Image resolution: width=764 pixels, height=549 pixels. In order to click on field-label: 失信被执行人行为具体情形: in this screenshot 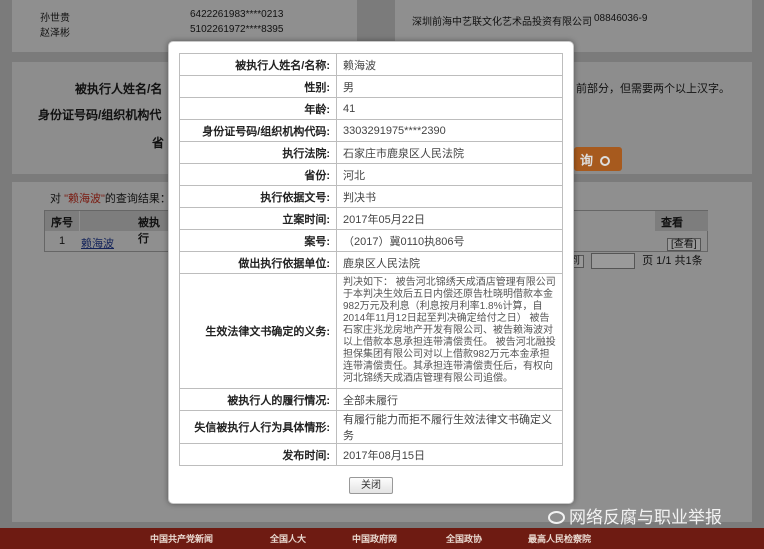, I will do `click(258, 427)`.